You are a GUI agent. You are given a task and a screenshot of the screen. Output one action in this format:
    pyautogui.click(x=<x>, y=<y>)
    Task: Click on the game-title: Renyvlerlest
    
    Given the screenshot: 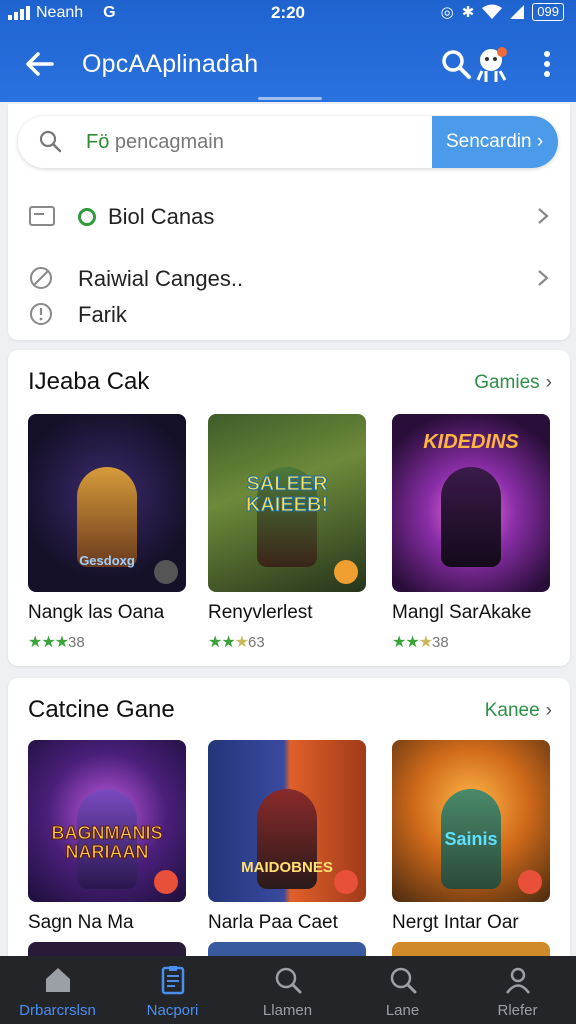 What is the action you would take?
    pyautogui.click(x=260, y=612)
    